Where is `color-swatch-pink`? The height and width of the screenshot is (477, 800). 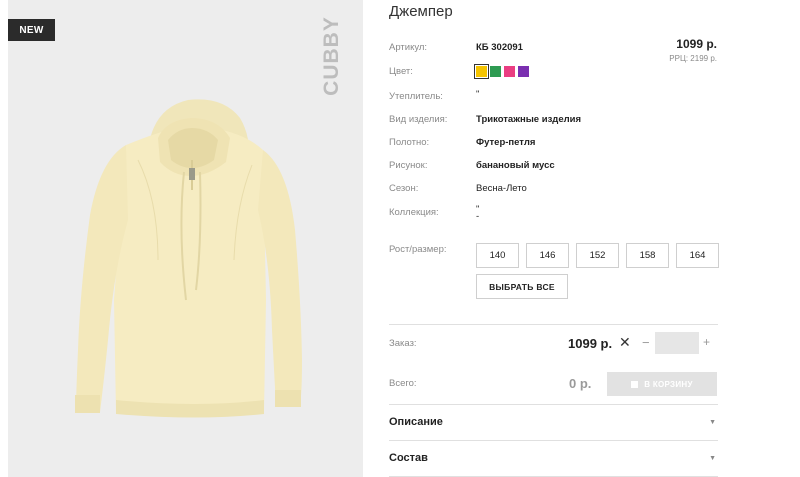
color-swatch-pink is located at coordinates (509, 71).